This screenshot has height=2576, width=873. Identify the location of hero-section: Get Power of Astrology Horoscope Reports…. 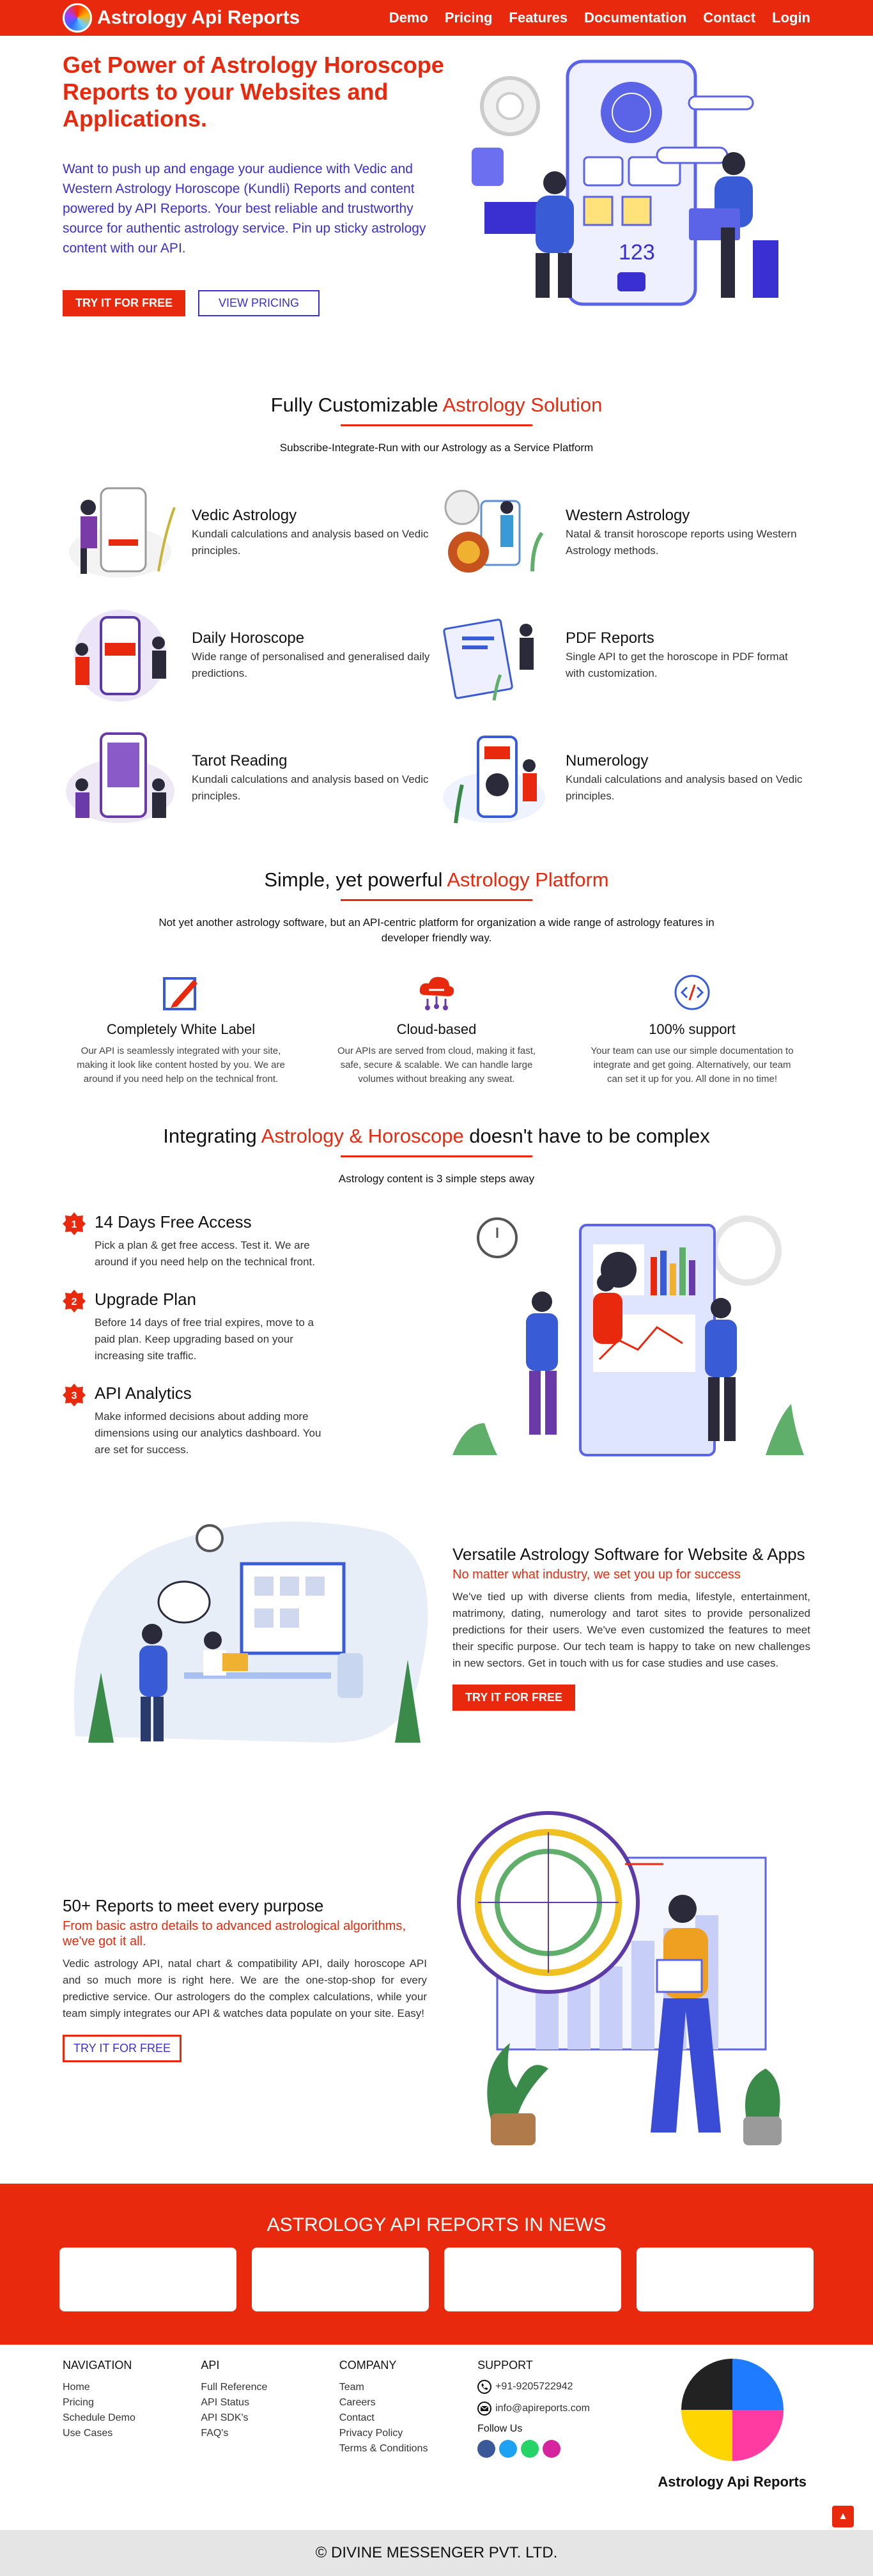
(436, 202).